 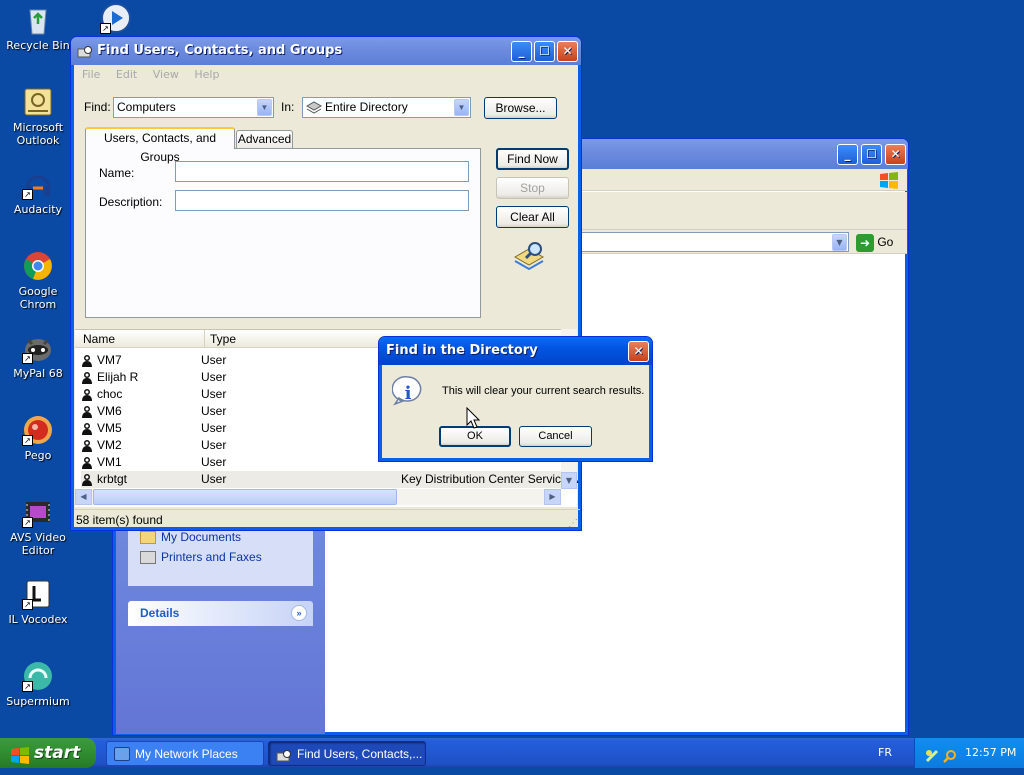 I want to click on desktop-icon-il-vocodex: ↗ IL Vocodex, so click(x=38, y=602).